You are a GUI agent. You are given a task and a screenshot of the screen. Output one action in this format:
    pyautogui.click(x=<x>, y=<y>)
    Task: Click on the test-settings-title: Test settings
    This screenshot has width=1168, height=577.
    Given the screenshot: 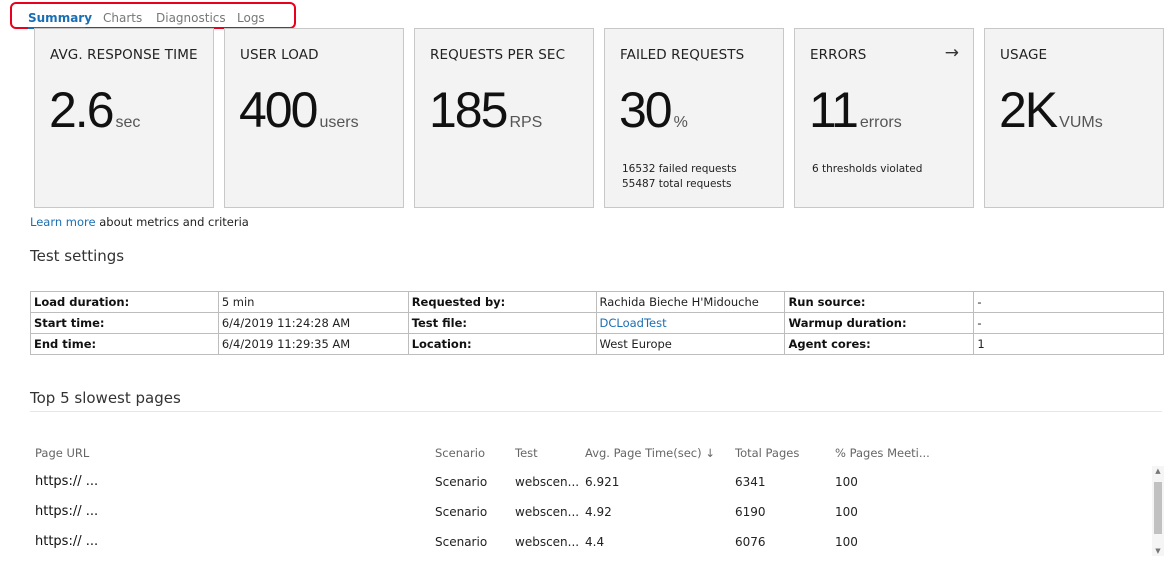 What is the action you would take?
    pyautogui.click(x=77, y=256)
    